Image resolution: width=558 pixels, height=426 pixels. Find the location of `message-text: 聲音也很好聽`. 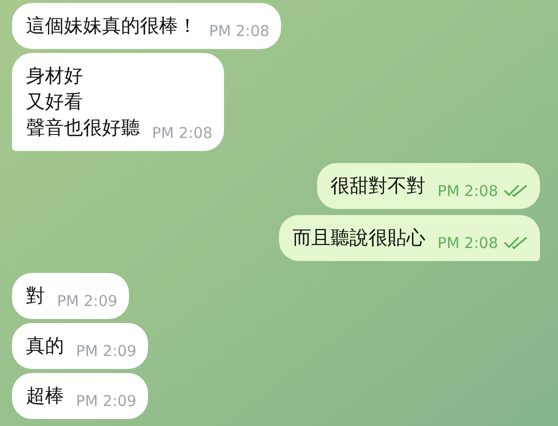

message-text: 聲音也很好聽 is located at coordinates (83, 128).